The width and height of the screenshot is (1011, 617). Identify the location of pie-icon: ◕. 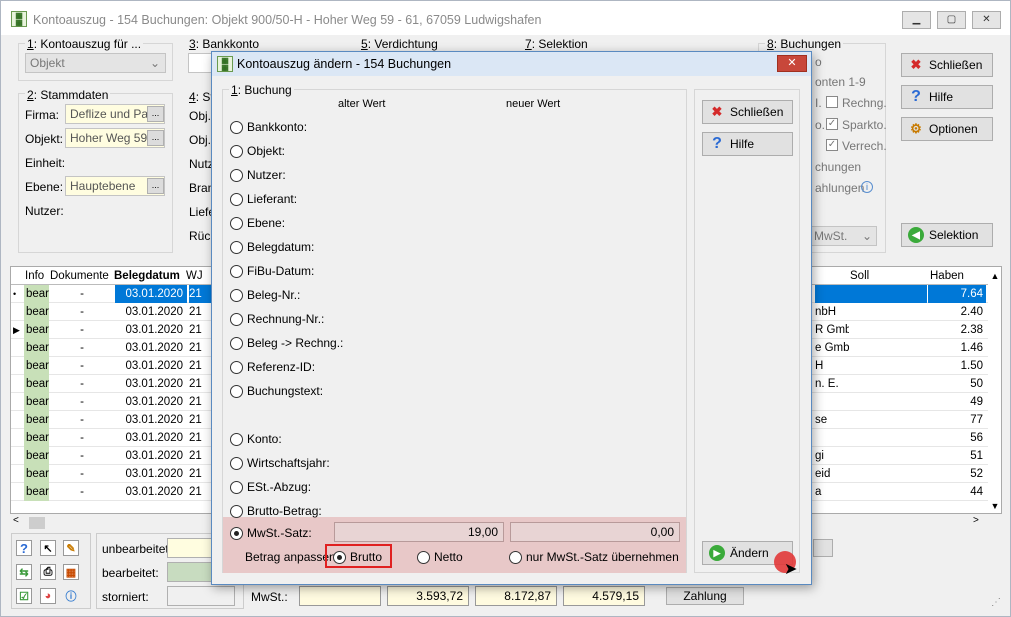
(48, 596).